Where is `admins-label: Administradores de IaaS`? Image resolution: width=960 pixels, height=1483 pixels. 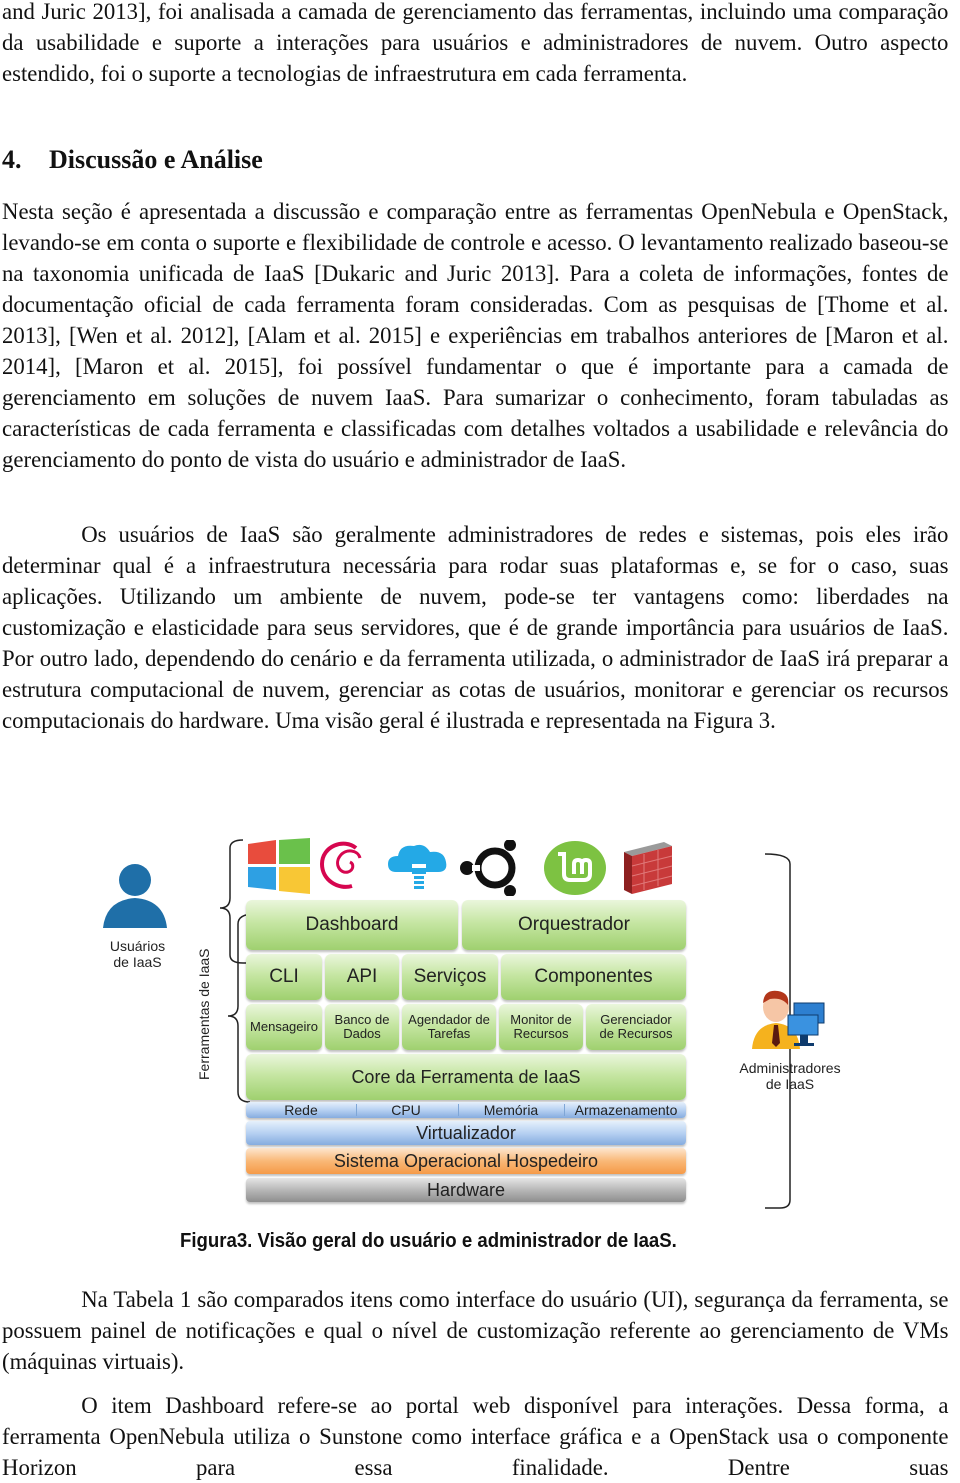 admins-label: Administradores de IaaS is located at coordinates (790, 1076).